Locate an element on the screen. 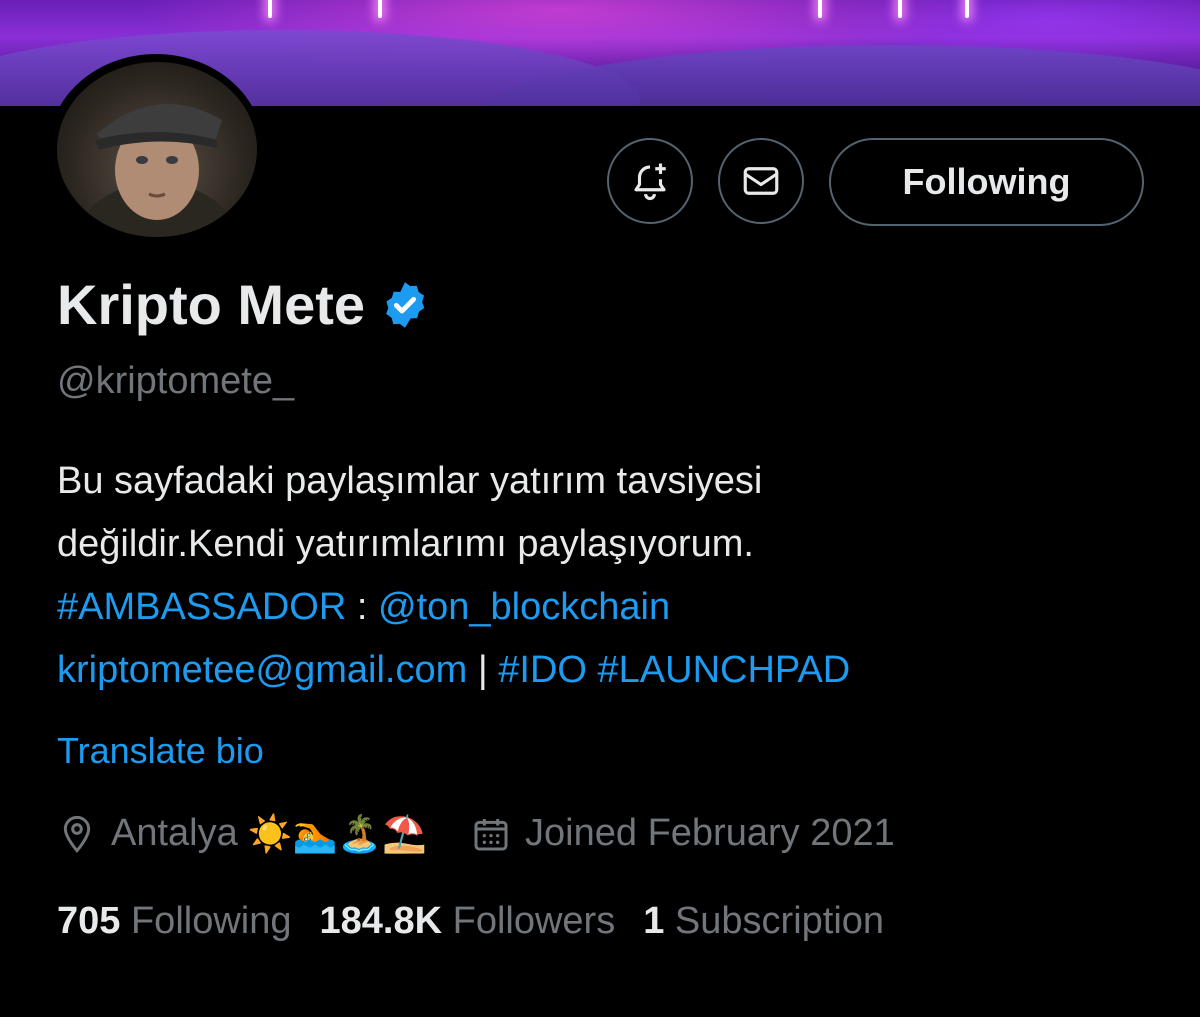 This screenshot has height=1017, width=1200. bio-line: kriptometee@gmail.com | #IDO #LAUNCHPAD is located at coordinates (607, 670).